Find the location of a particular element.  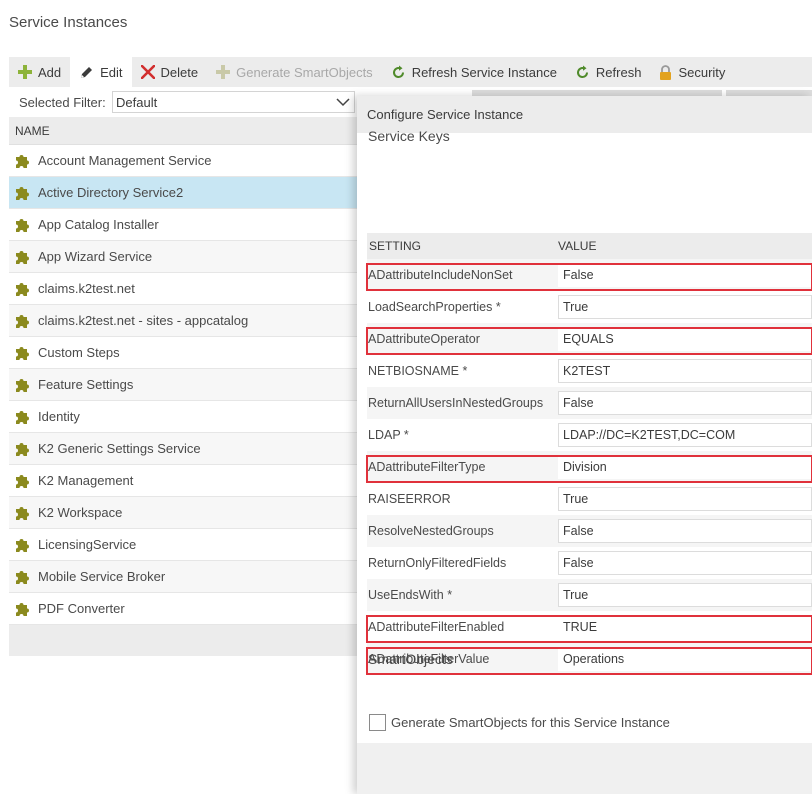

setting-name: ADattributeIncludeNonSet is located at coordinates (440, 275).